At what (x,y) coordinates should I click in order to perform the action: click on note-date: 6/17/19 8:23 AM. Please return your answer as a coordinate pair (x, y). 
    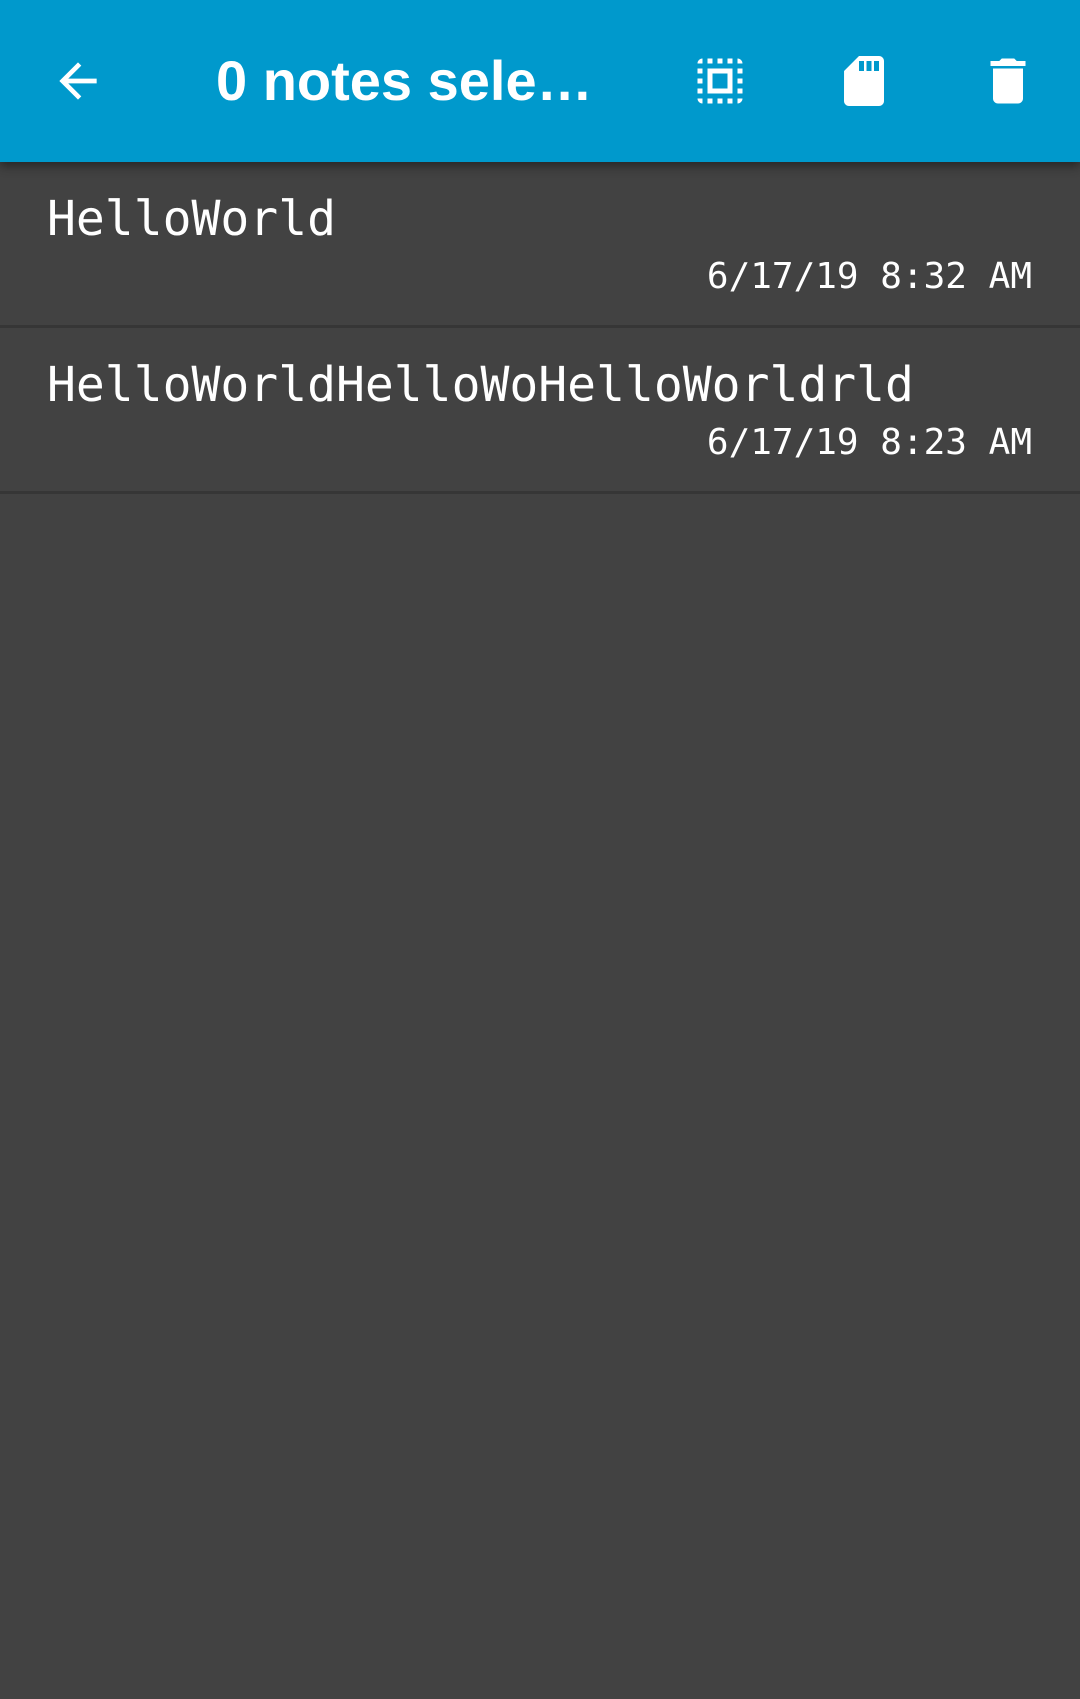
    Looking at the image, I should click on (869, 442).